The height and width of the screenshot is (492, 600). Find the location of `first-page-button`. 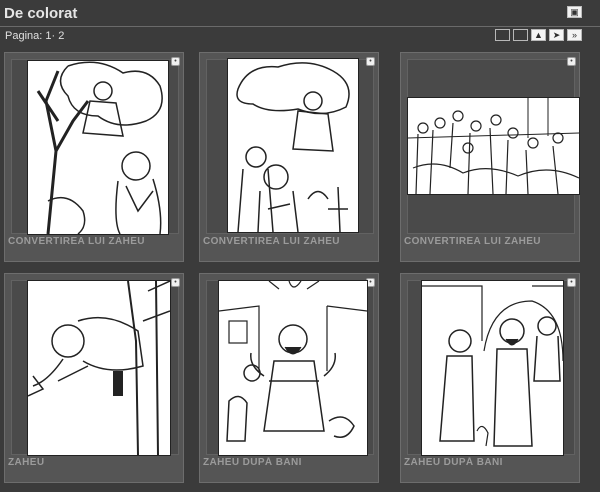

first-page-button is located at coordinates (502, 35).